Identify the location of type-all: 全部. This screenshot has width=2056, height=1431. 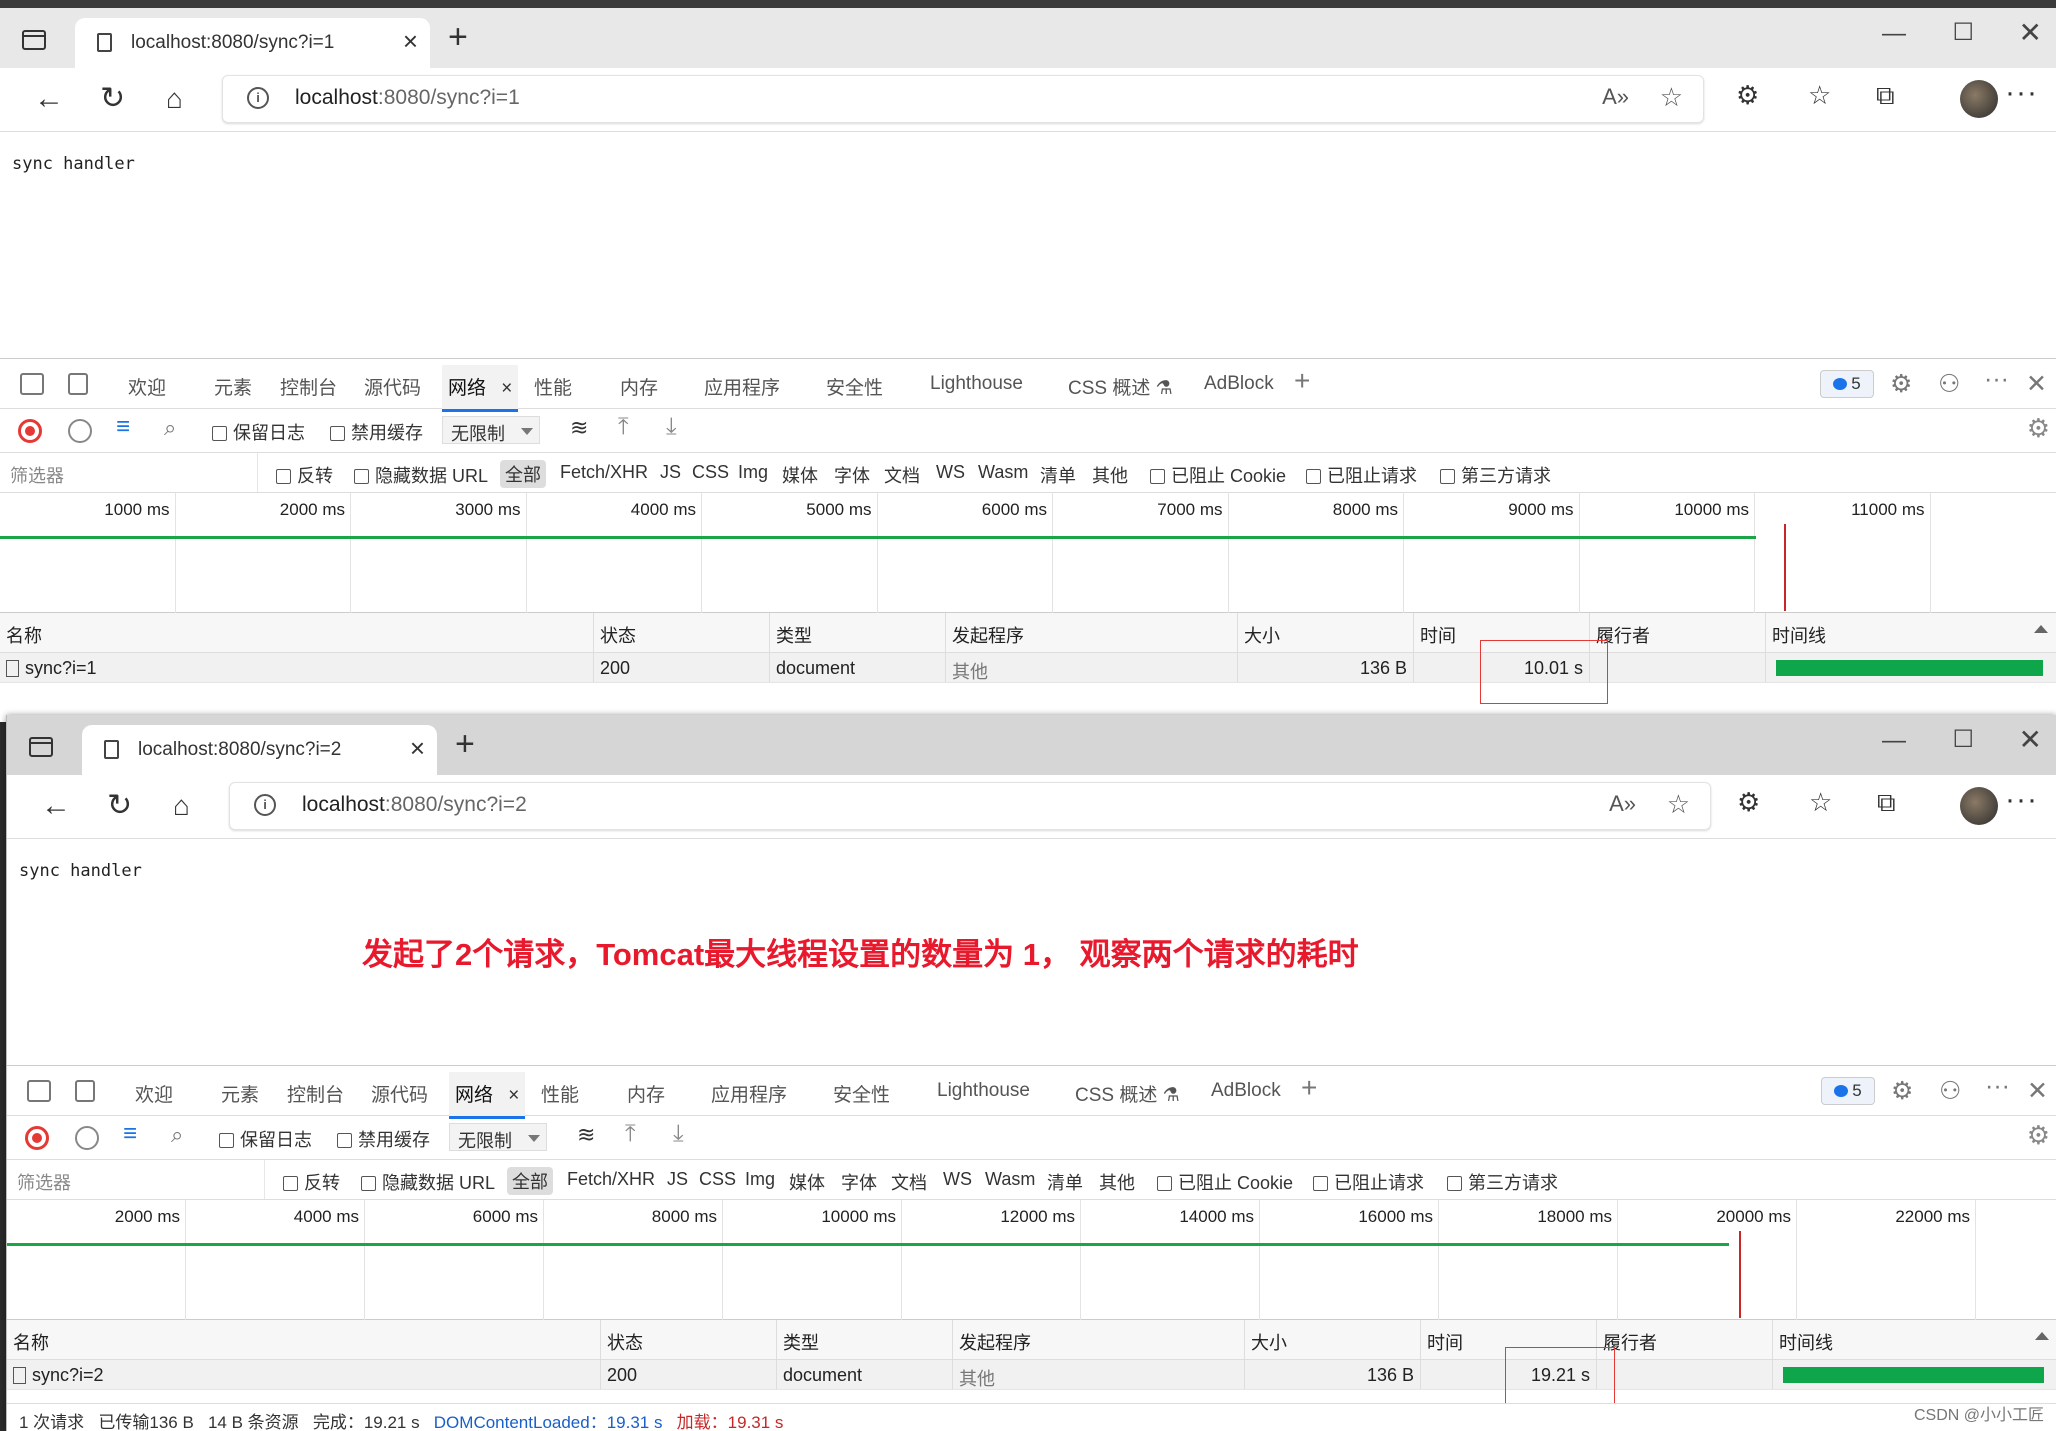
(530, 1181).